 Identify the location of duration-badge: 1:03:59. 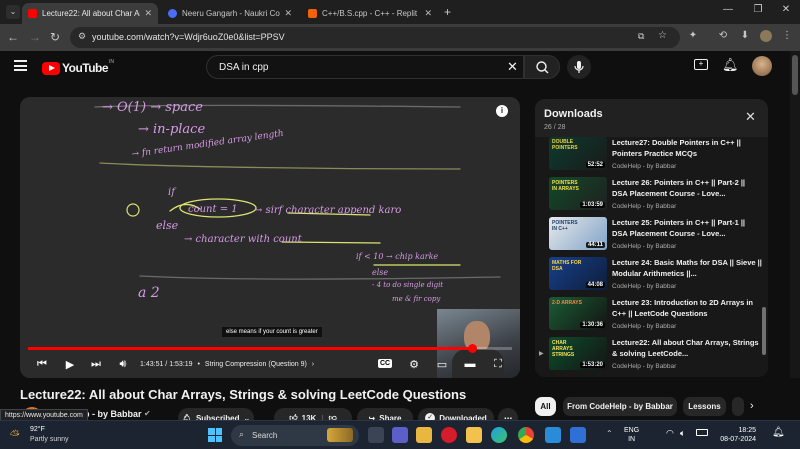
(592, 205).